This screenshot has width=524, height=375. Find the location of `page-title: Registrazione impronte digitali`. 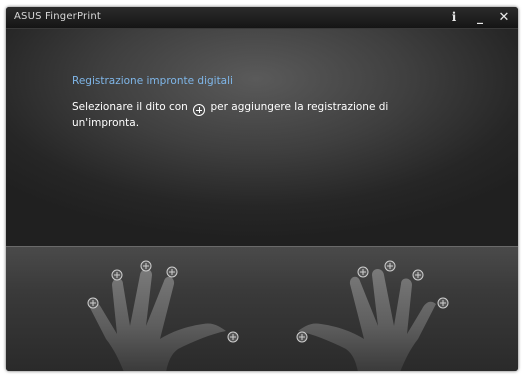

page-title: Registrazione impronte digitali is located at coordinates (152, 81).